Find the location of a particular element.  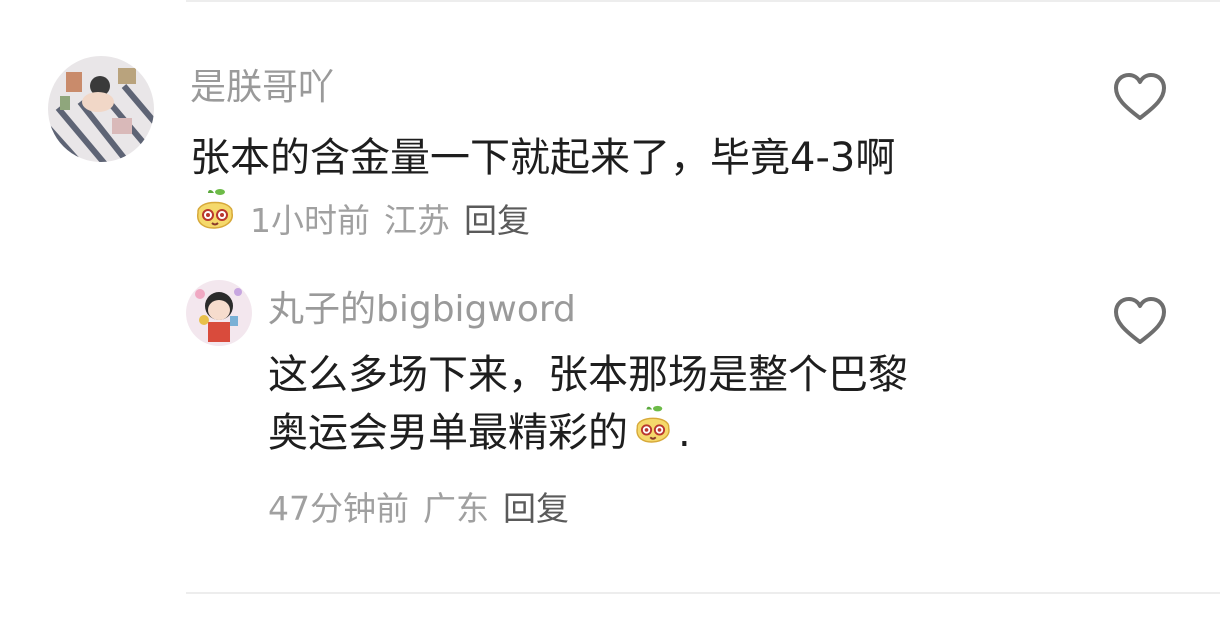

reply-text-suffix: . is located at coordinates (684, 433).